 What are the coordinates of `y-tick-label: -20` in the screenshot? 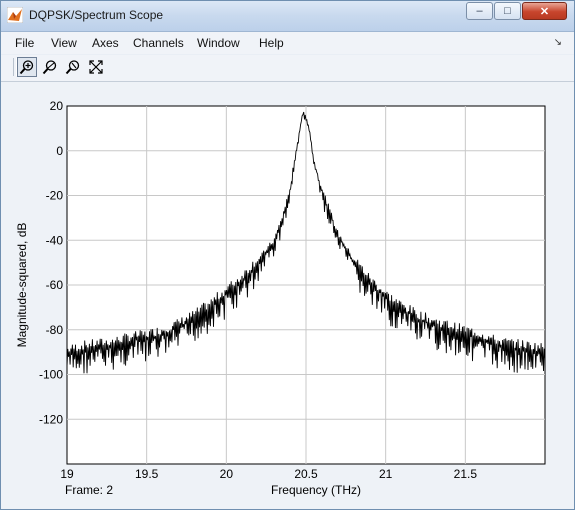 It's located at (55, 196).